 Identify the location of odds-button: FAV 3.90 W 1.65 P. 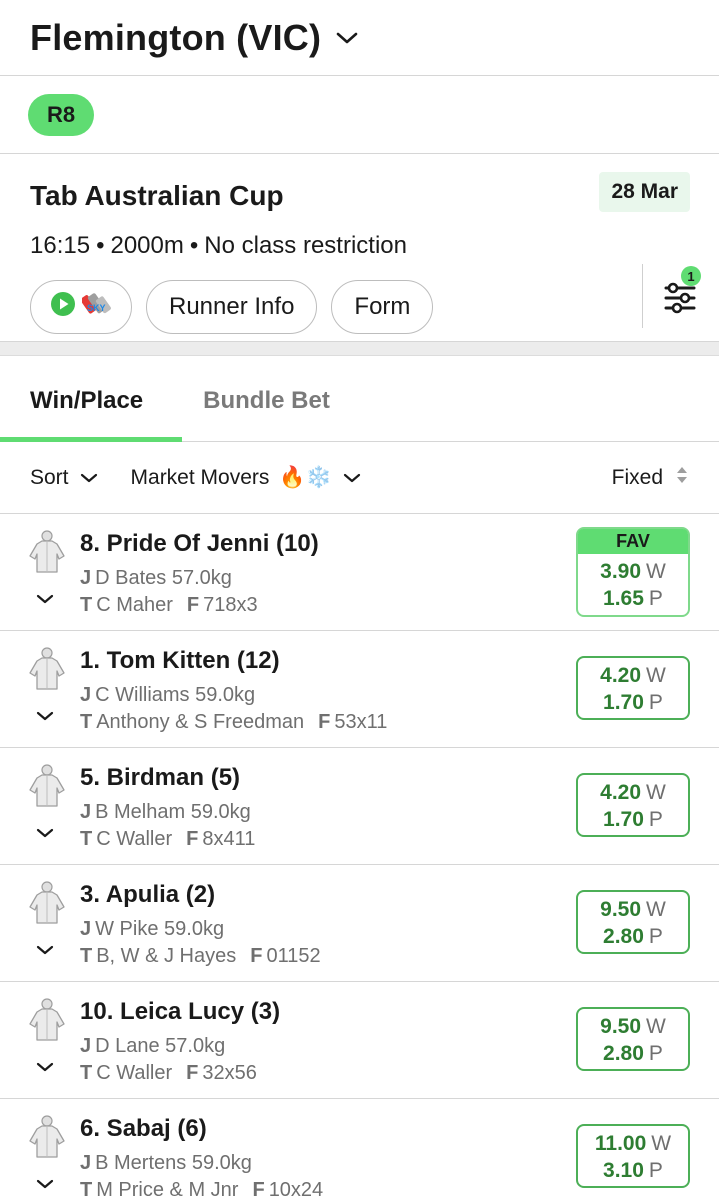
(633, 572).